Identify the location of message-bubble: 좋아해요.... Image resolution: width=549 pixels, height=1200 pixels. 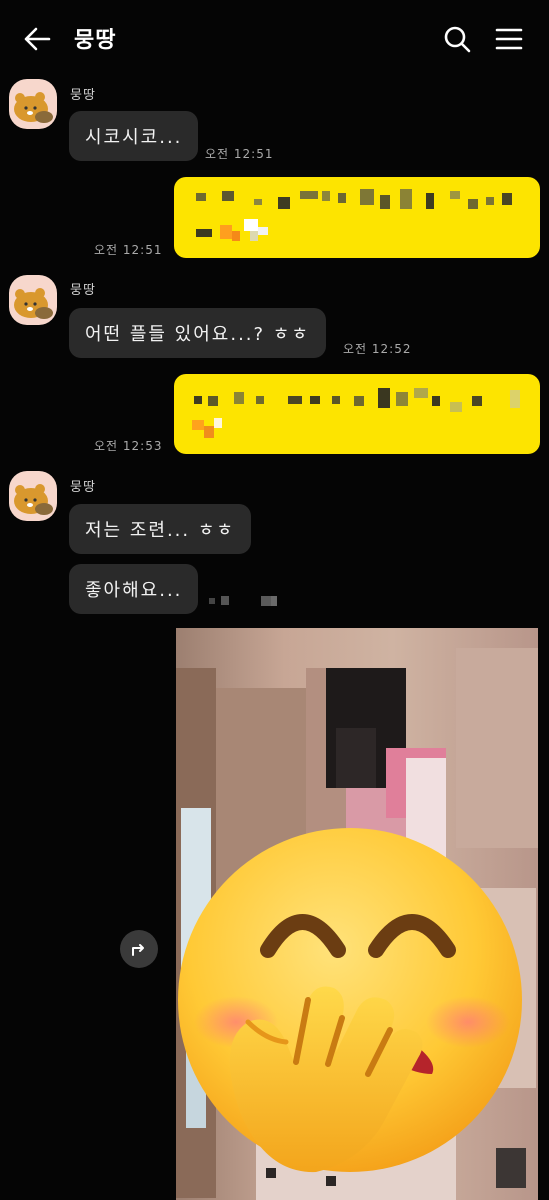
(134, 589).